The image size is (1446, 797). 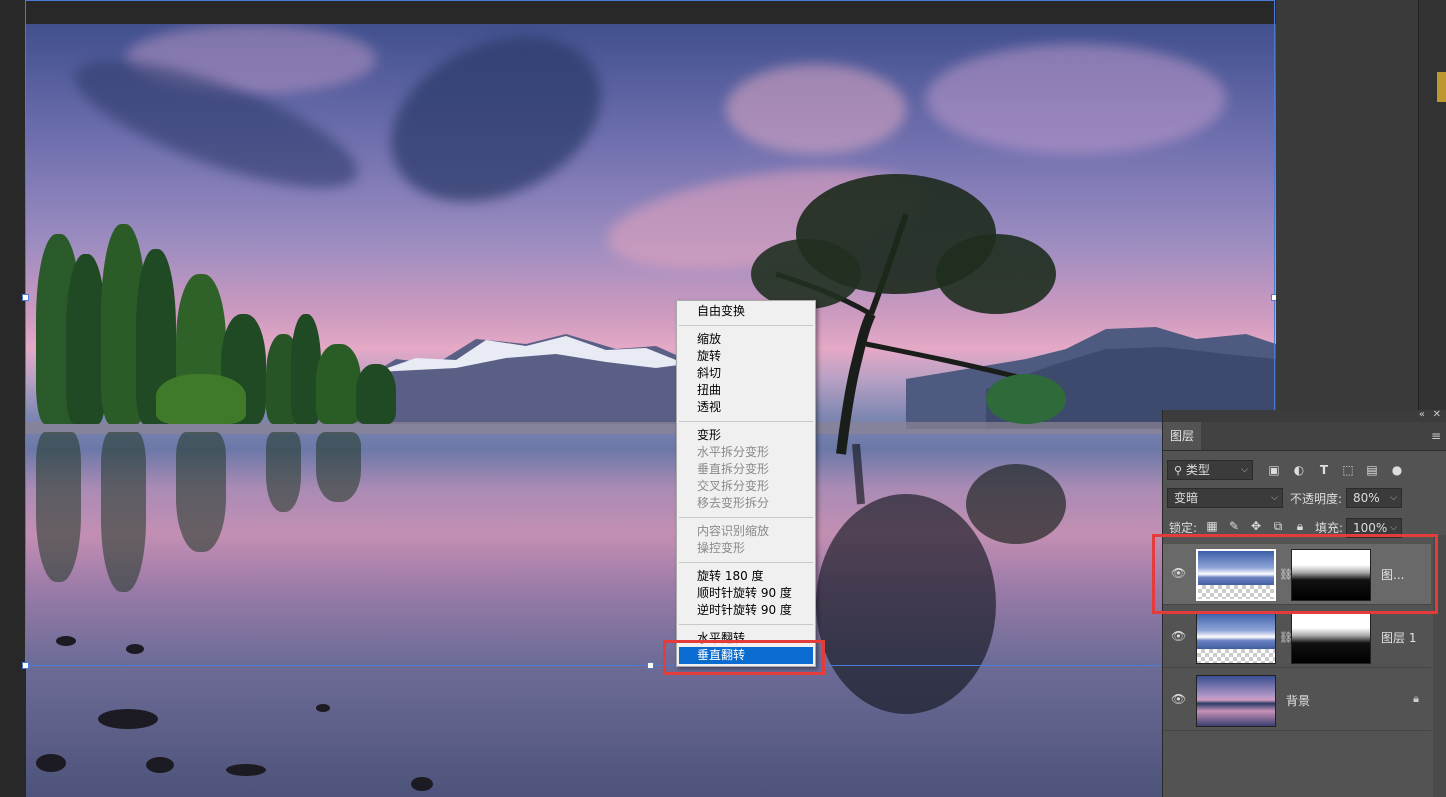 I want to click on blend-mode-dropdown: 变暗 ⌵, so click(x=1225, y=498).